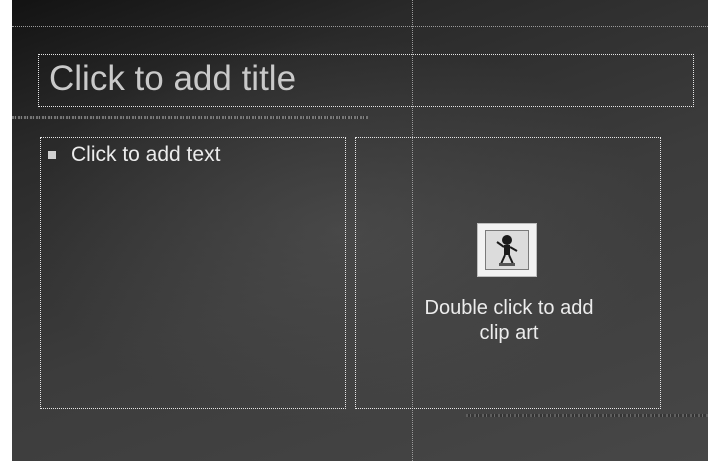 The width and height of the screenshot is (708, 461). I want to click on title-placeholder: Click to add title, so click(366, 80).